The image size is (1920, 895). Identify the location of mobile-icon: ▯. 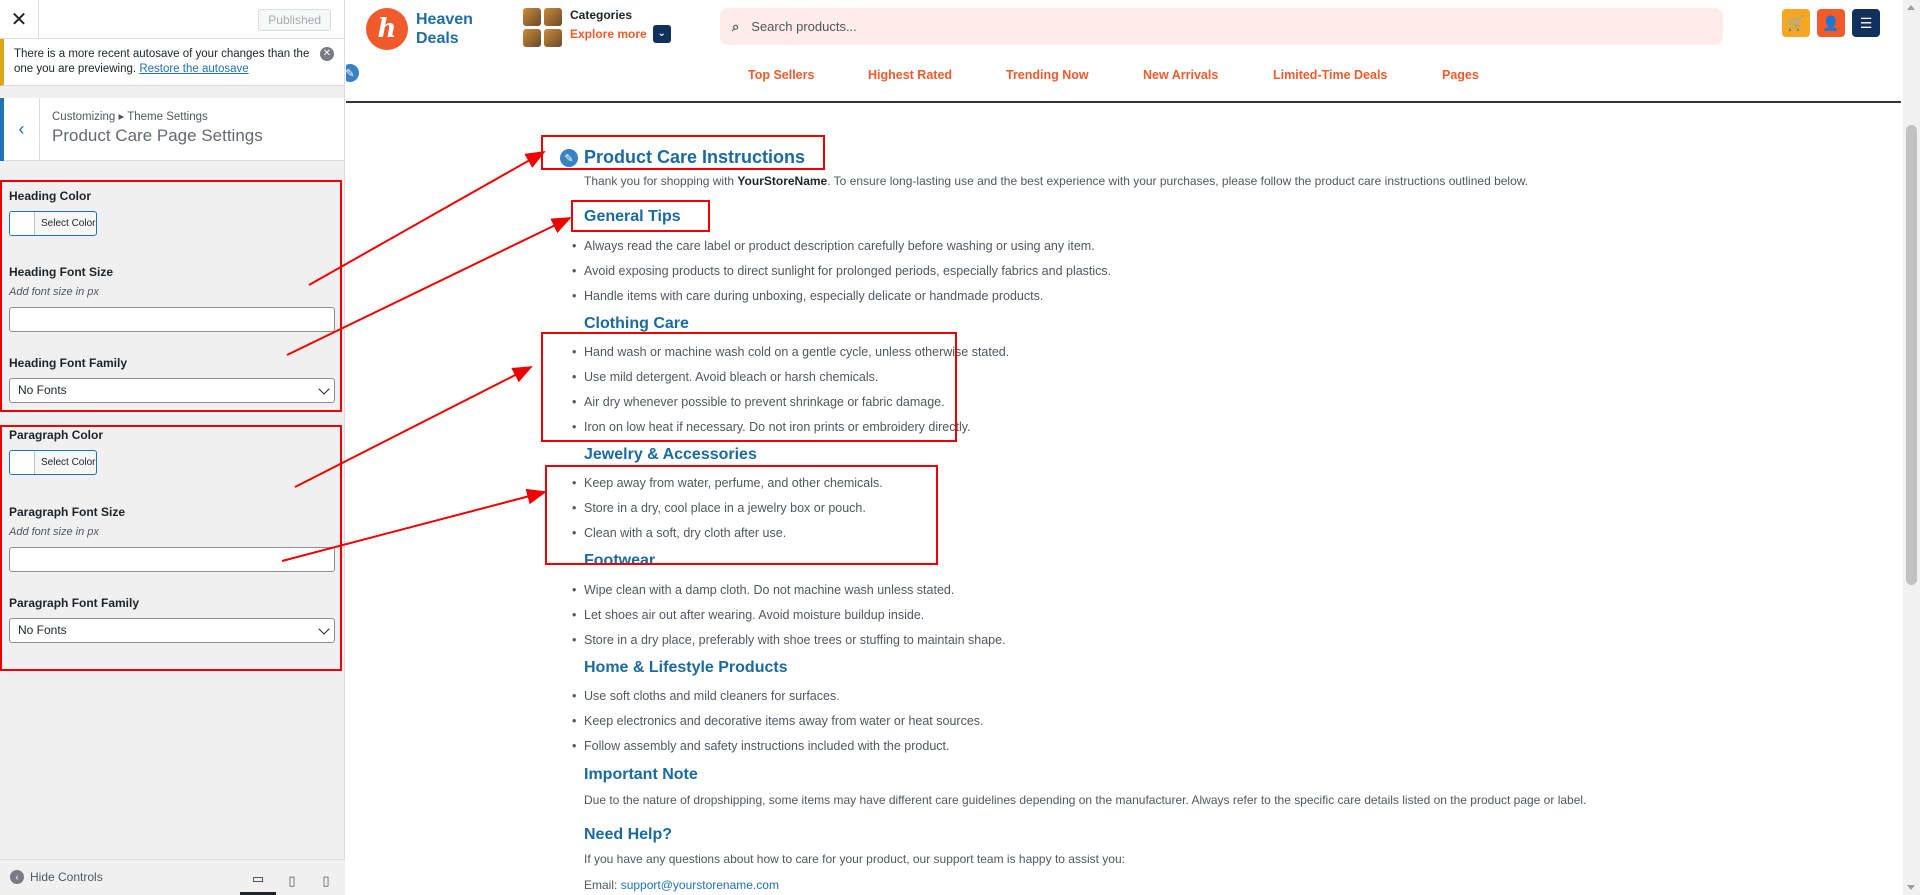
(326, 880).